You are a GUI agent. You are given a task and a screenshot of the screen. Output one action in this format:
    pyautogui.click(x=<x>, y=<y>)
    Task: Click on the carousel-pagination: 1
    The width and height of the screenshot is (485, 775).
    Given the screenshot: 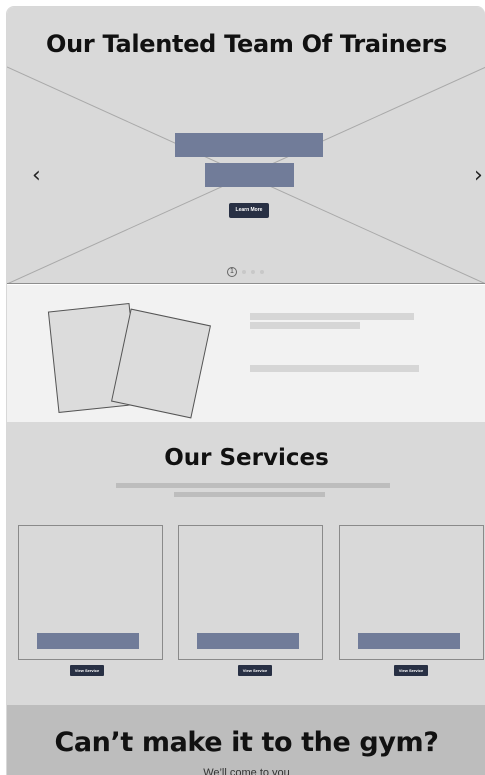 What is the action you would take?
    pyautogui.click(x=245, y=272)
    